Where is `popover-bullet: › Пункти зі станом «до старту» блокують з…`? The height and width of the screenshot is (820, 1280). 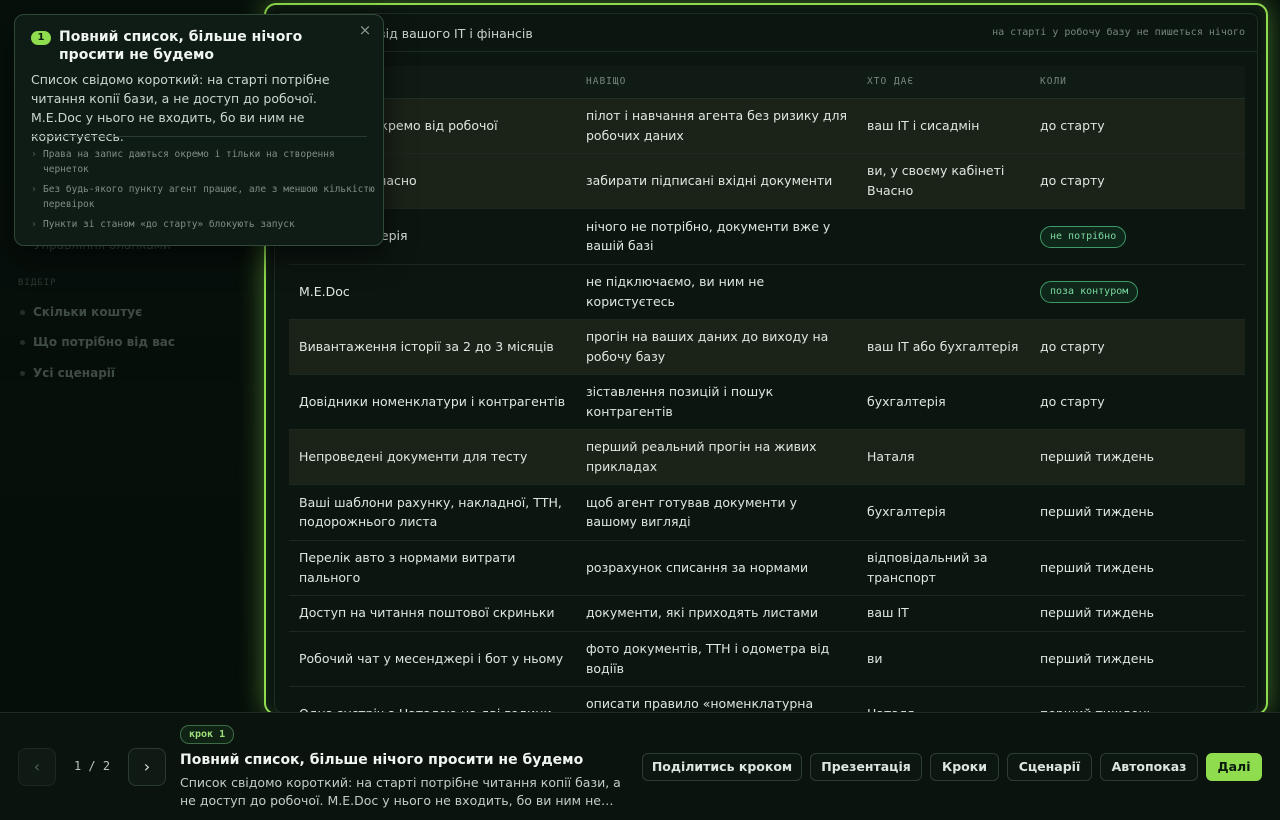
popover-bullet: › Пункти зі станом «до старту» блокують з… is located at coordinates (203, 224).